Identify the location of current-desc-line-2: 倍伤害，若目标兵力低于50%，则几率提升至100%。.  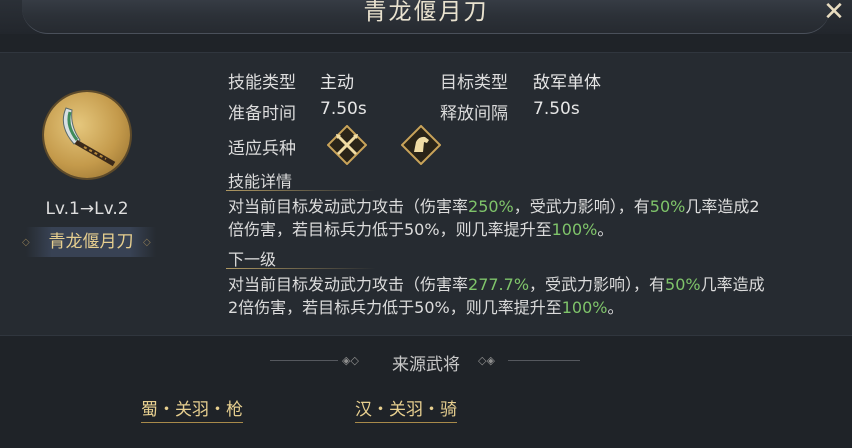
(421, 229).